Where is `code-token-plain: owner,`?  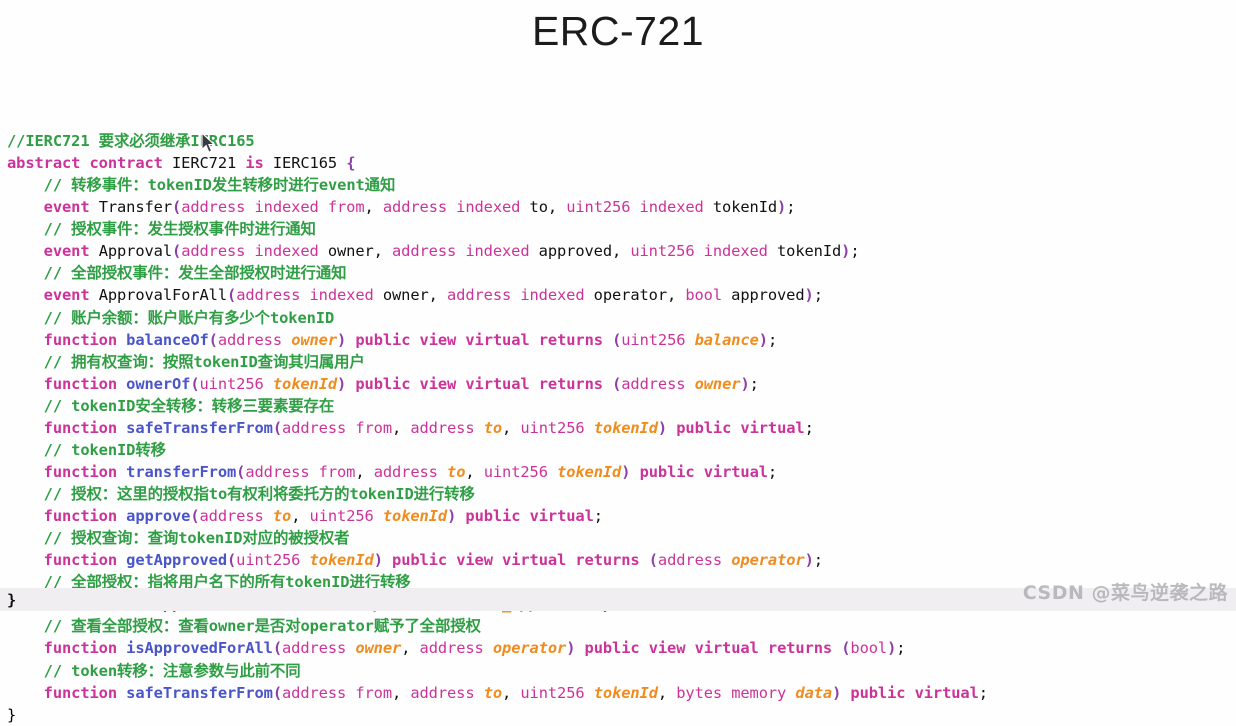 code-token-plain: owner, is located at coordinates (410, 295).